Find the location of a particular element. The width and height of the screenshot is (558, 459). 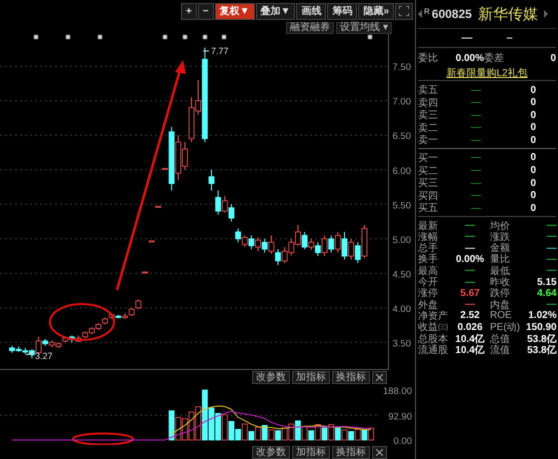

stat-value: 0.00% is located at coordinates (470, 259).